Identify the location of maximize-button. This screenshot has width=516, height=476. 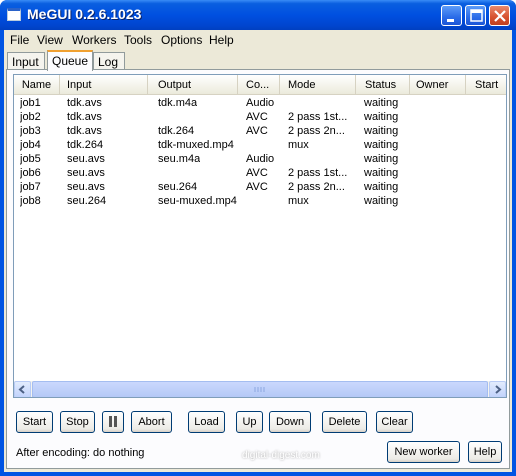
(475, 15).